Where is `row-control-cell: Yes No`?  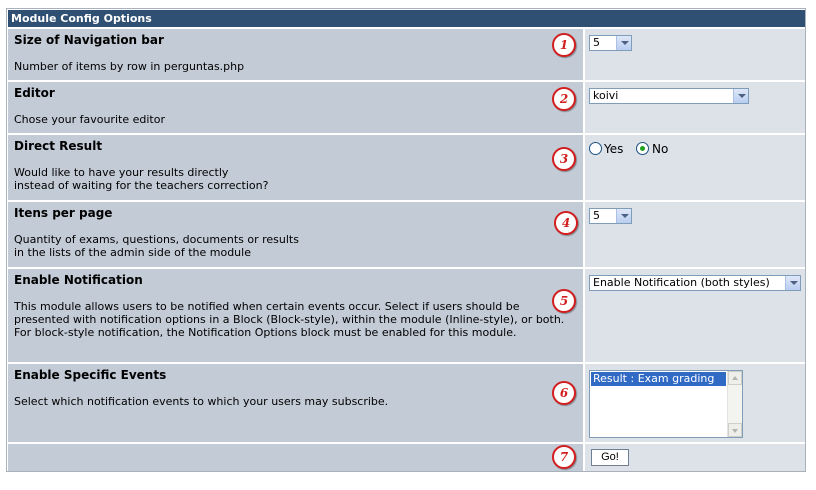 row-control-cell: Yes No is located at coordinates (695, 167).